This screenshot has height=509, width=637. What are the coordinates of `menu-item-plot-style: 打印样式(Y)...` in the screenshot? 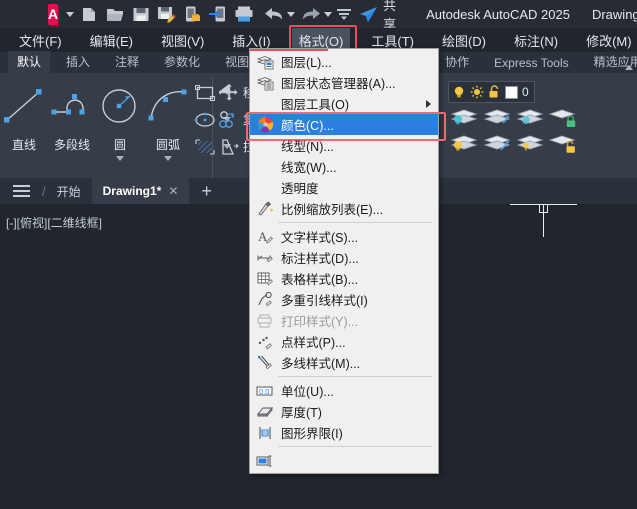 It's located at (344, 320).